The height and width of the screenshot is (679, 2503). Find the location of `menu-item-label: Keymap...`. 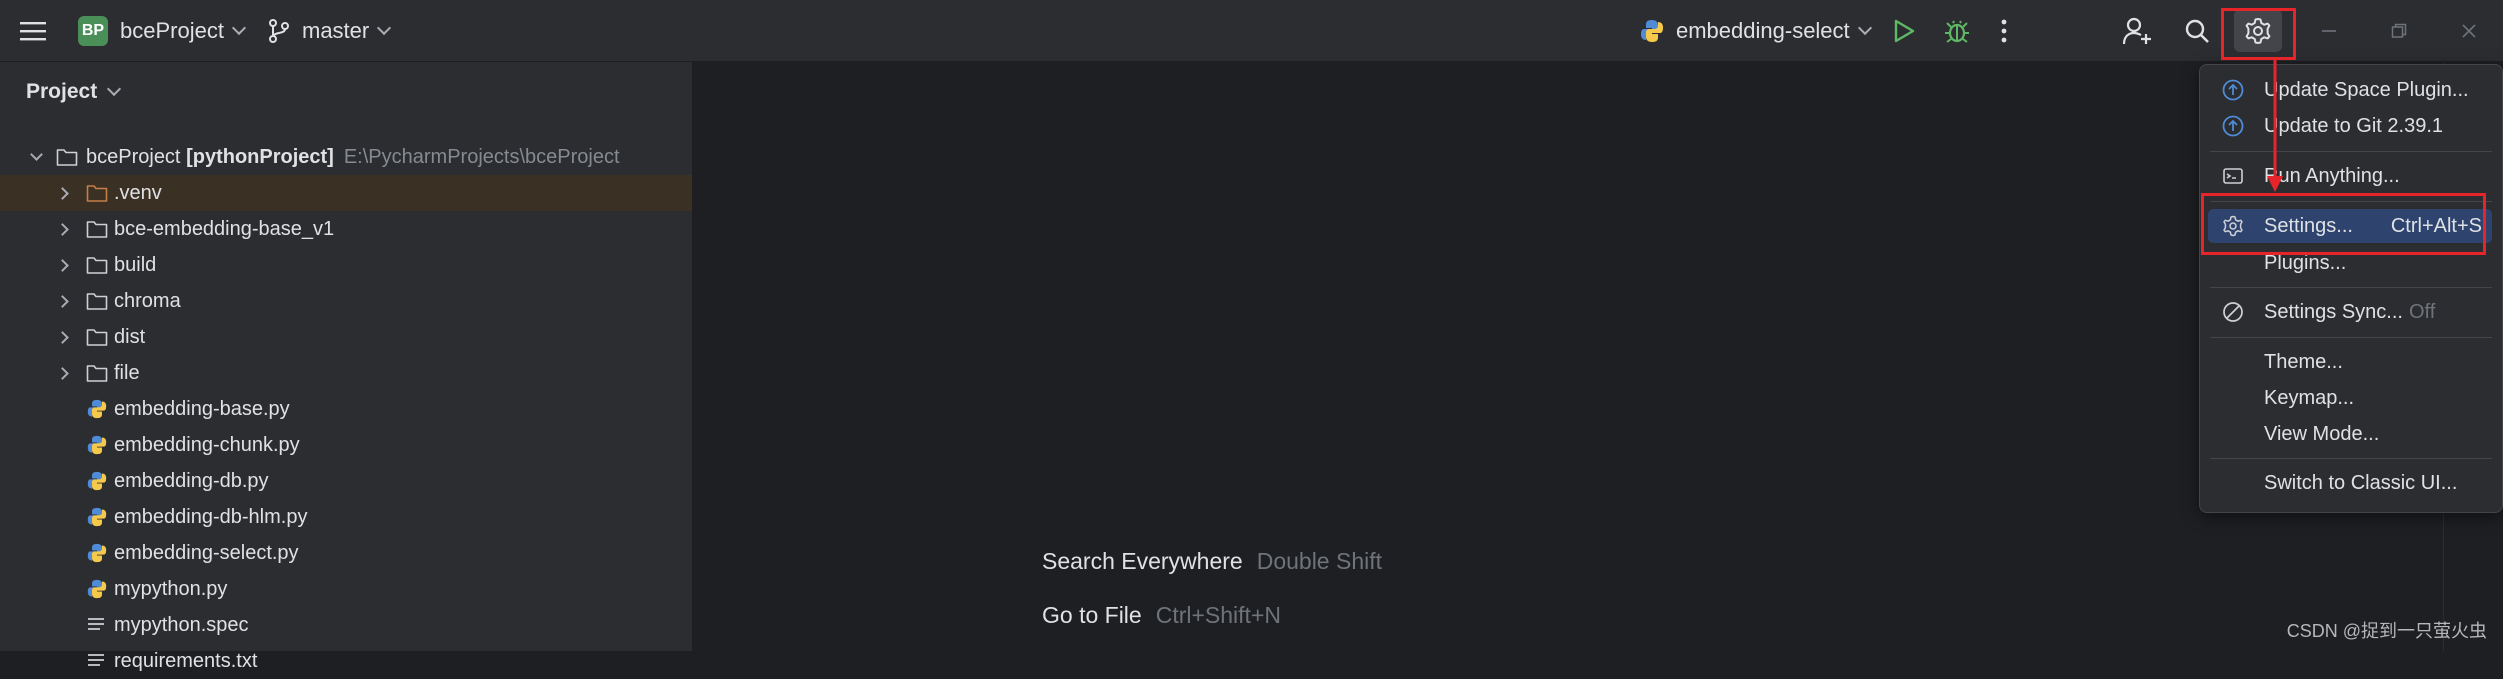

menu-item-label: Keymap... is located at coordinates (2309, 397).